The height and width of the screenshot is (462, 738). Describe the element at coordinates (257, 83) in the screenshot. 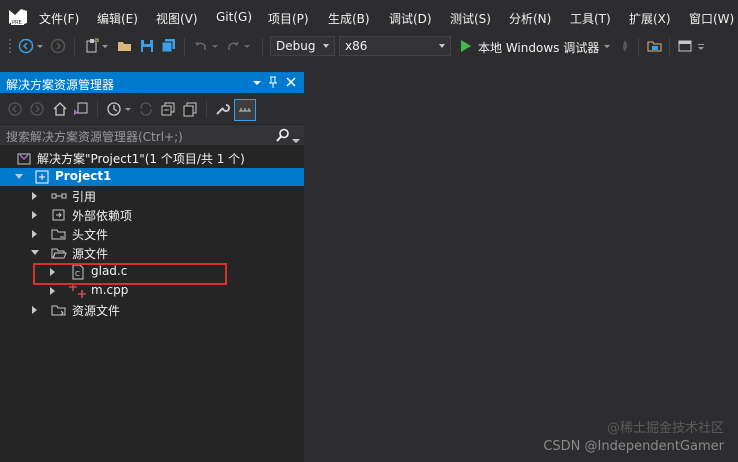

I see `panel-menu-icon` at that location.